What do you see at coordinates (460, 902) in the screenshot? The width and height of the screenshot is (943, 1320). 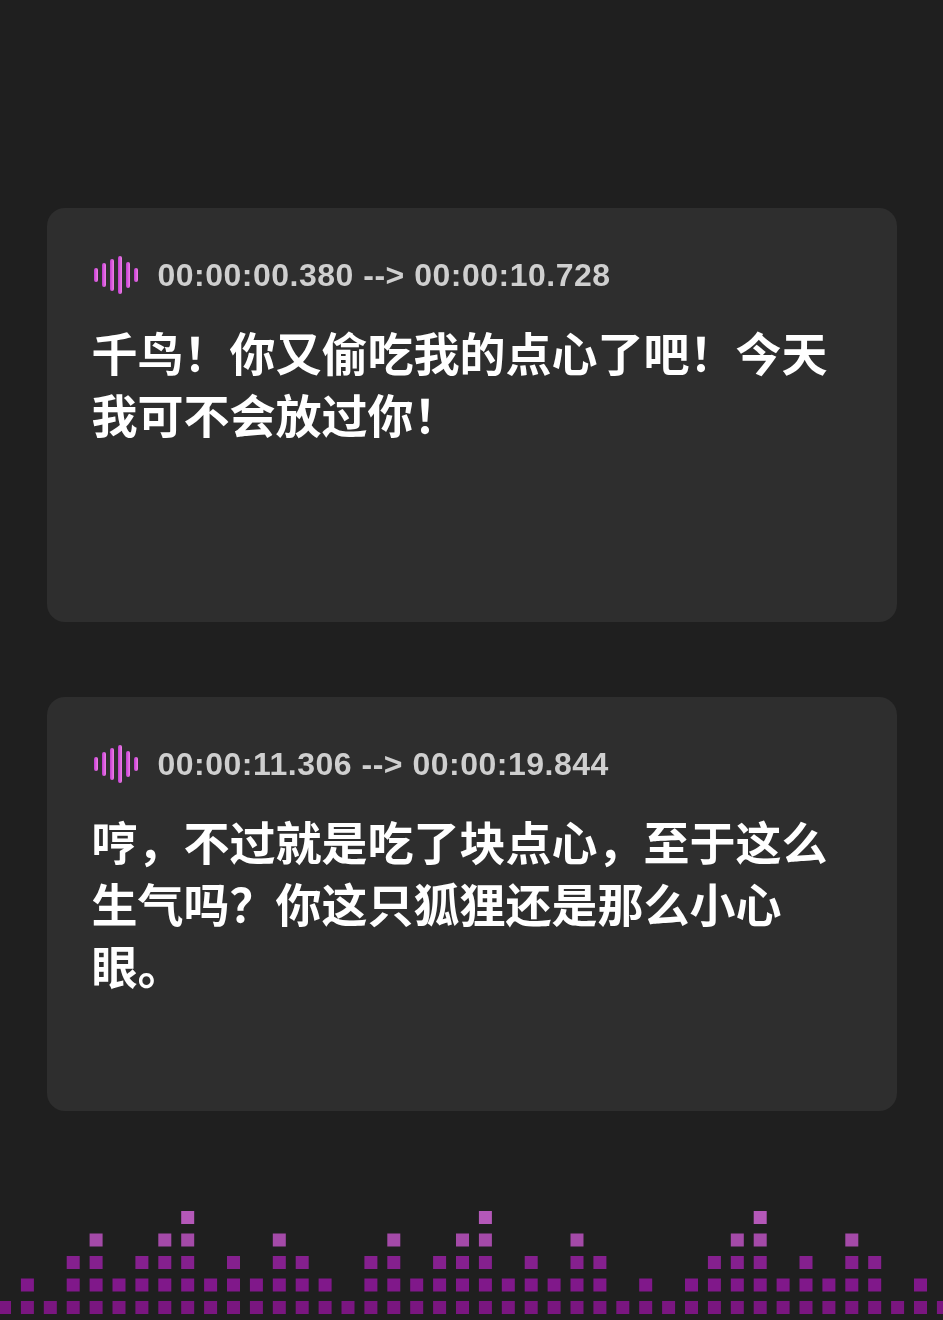 I see `subtitle-text: 哼，不过就是吃了块点心，至于这么生气吗？你这只狐狸还是那么小心眼。` at bounding box center [460, 902].